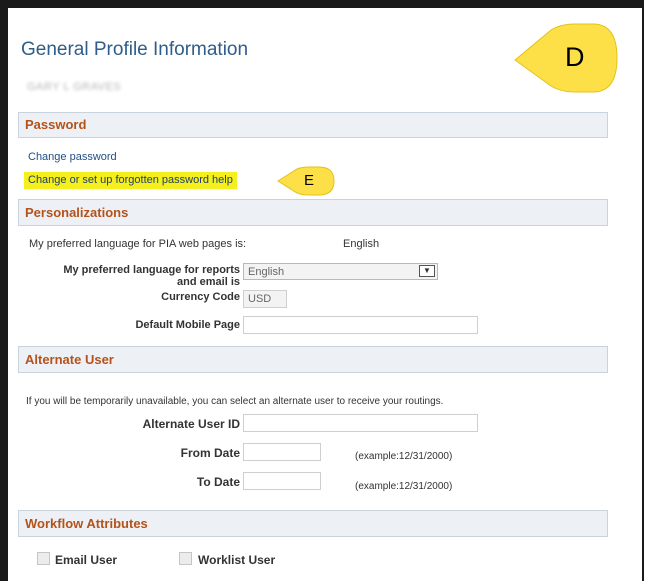  Describe the element at coordinates (237, 560) in the screenshot. I see `worklist-user-label: Worklist User` at that location.